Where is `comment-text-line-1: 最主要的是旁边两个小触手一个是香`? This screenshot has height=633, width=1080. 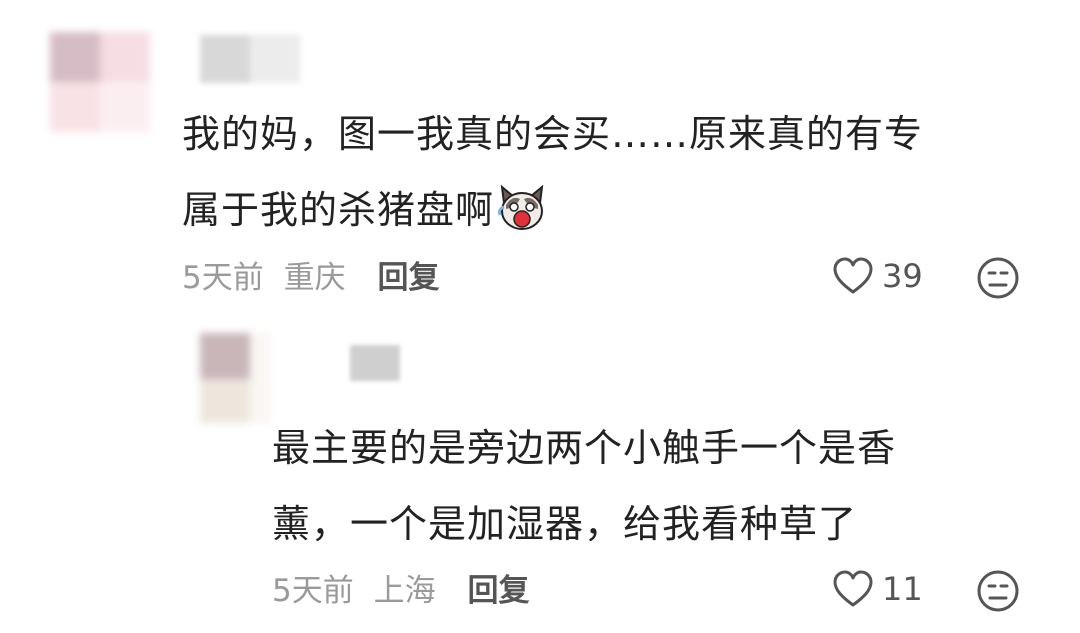 comment-text-line-1: 最主要的是旁边两个小触手一个是香 is located at coordinates (584, 448).